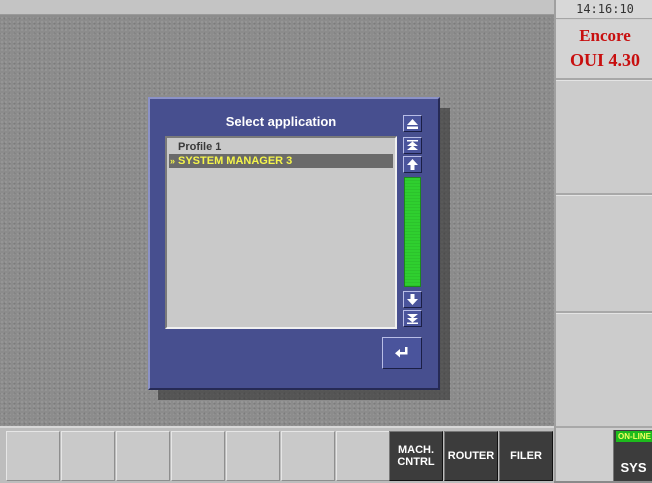  I want to click on right-panel: 14:16:10 Encore OUI 4.30, so click(603, 240).